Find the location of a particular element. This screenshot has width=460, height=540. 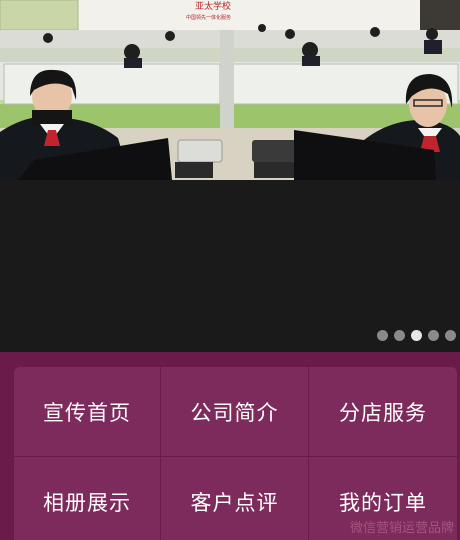

menu-item-label: 客户点评 is located at coordinates (234, 502).